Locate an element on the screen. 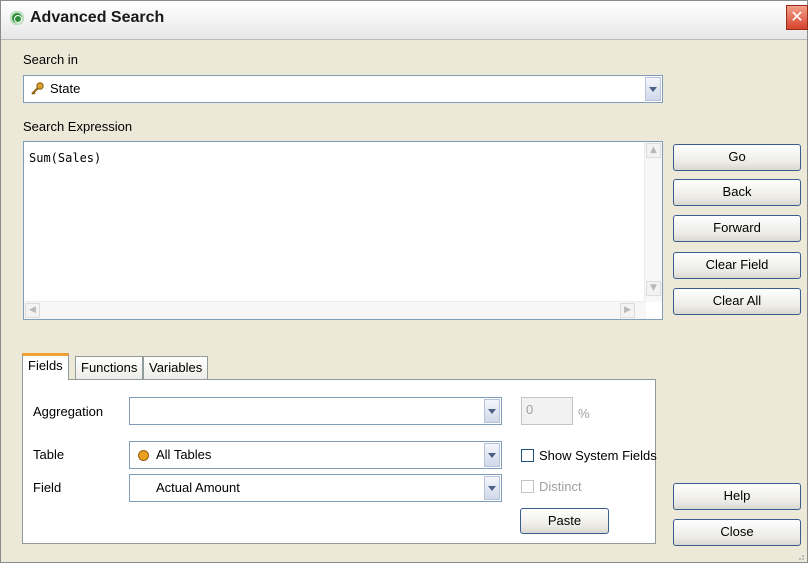 Image resolution: width=808 pixels, height=564 pixels. table-value: All Tables is located at coordinates (184, 454).